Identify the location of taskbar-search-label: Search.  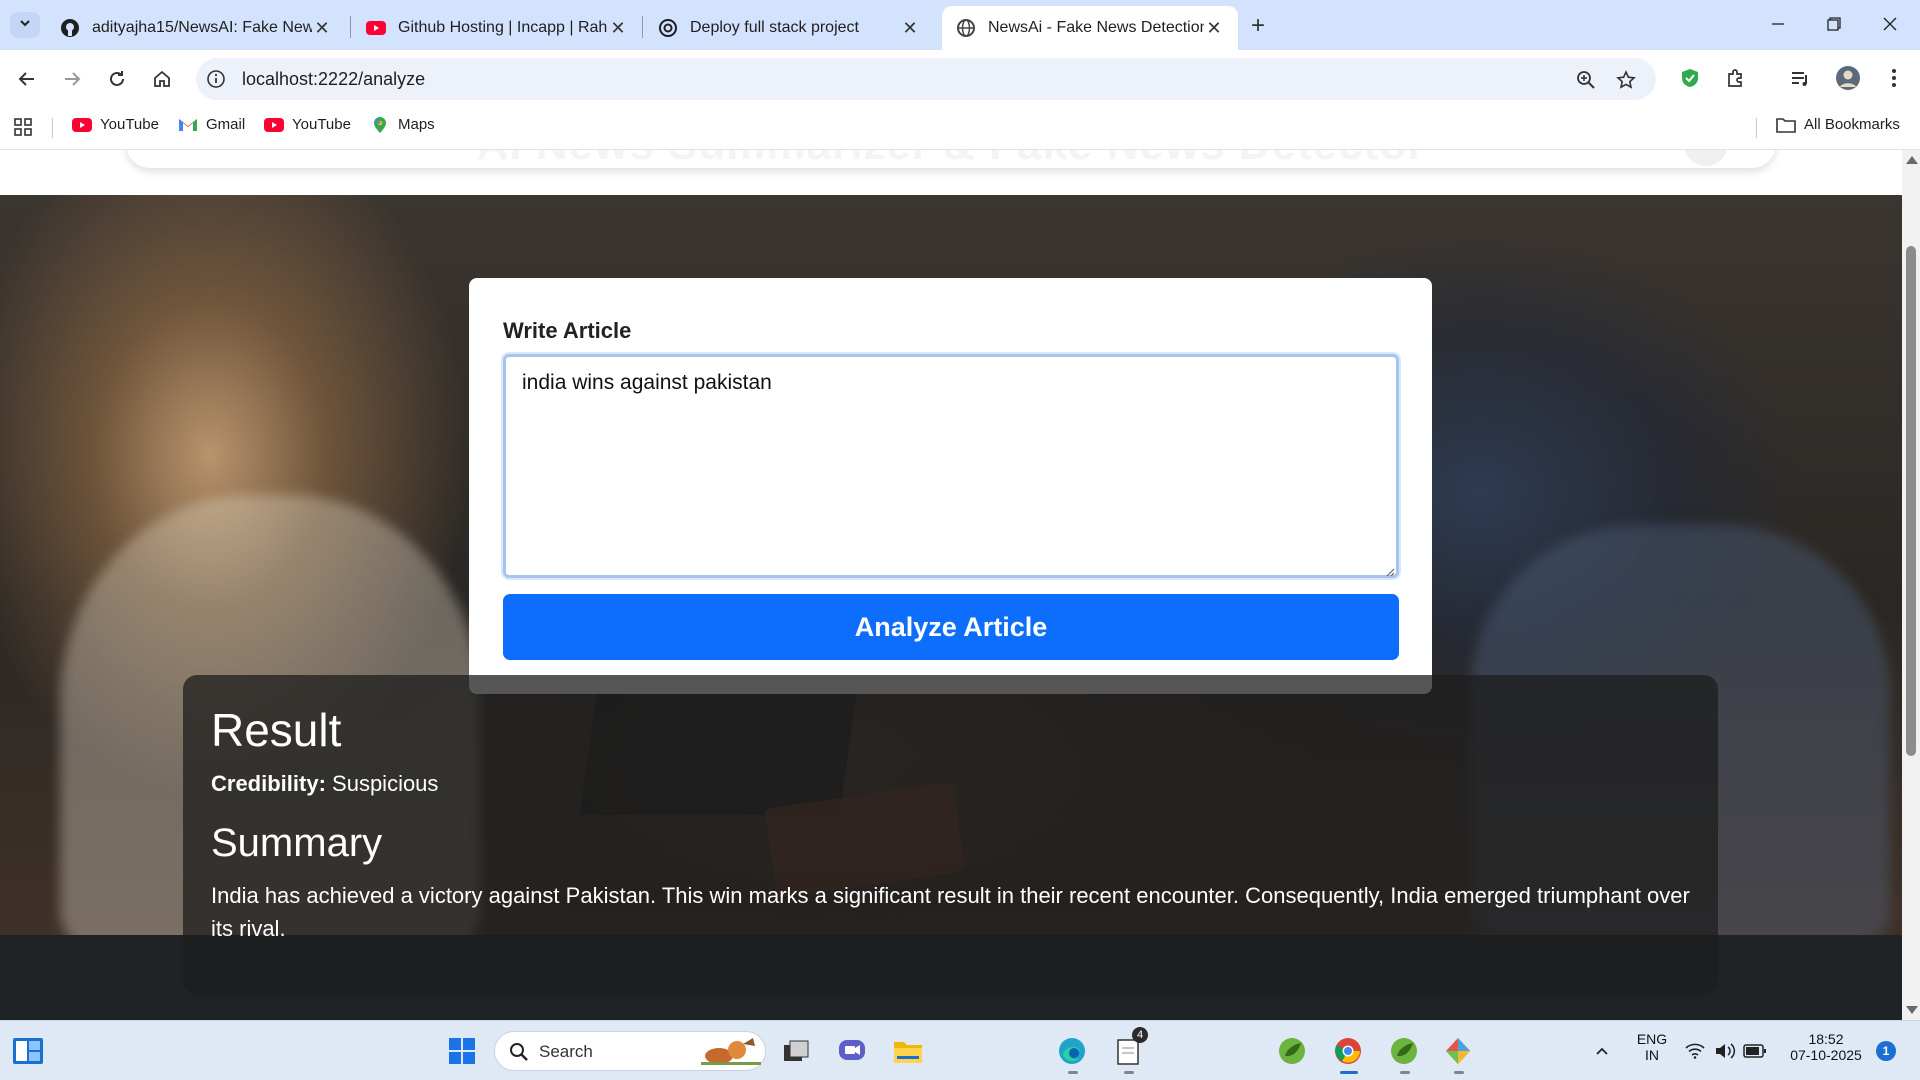
(566, 1051).